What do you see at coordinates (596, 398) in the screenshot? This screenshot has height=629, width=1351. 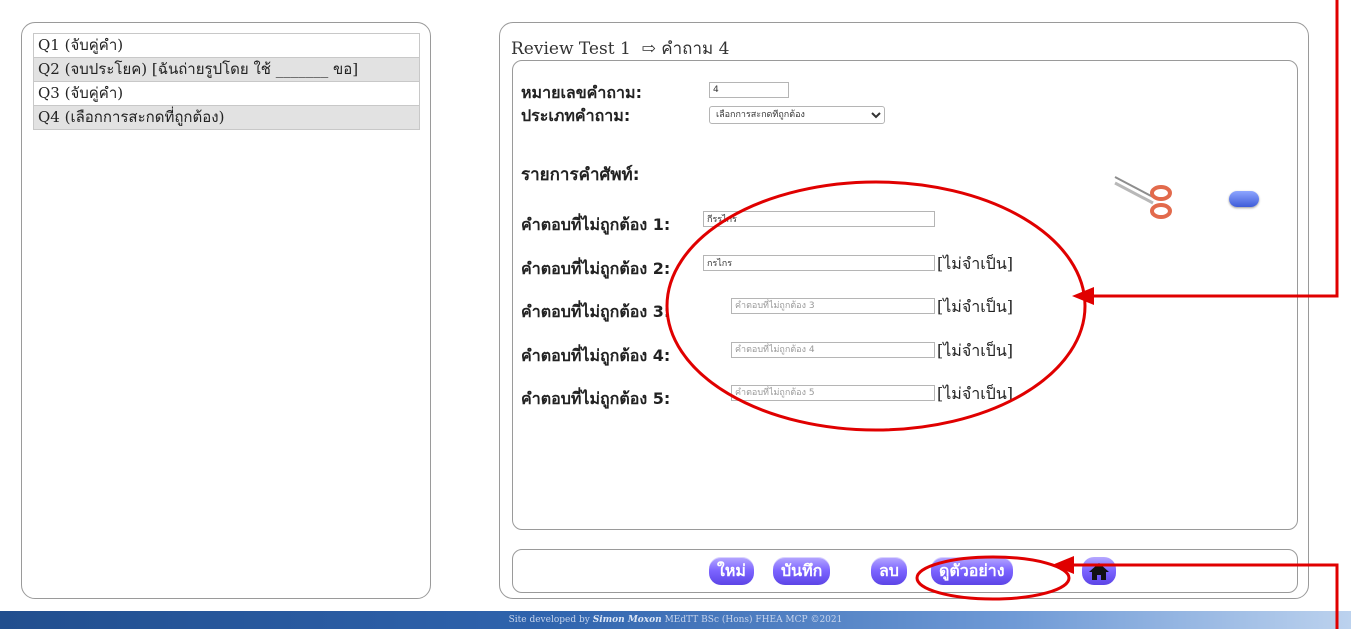 I see `wrong-answer-5-label: คำตอบที่ไม่ถูกต้อง 5:` at bounding box center [596, 398].